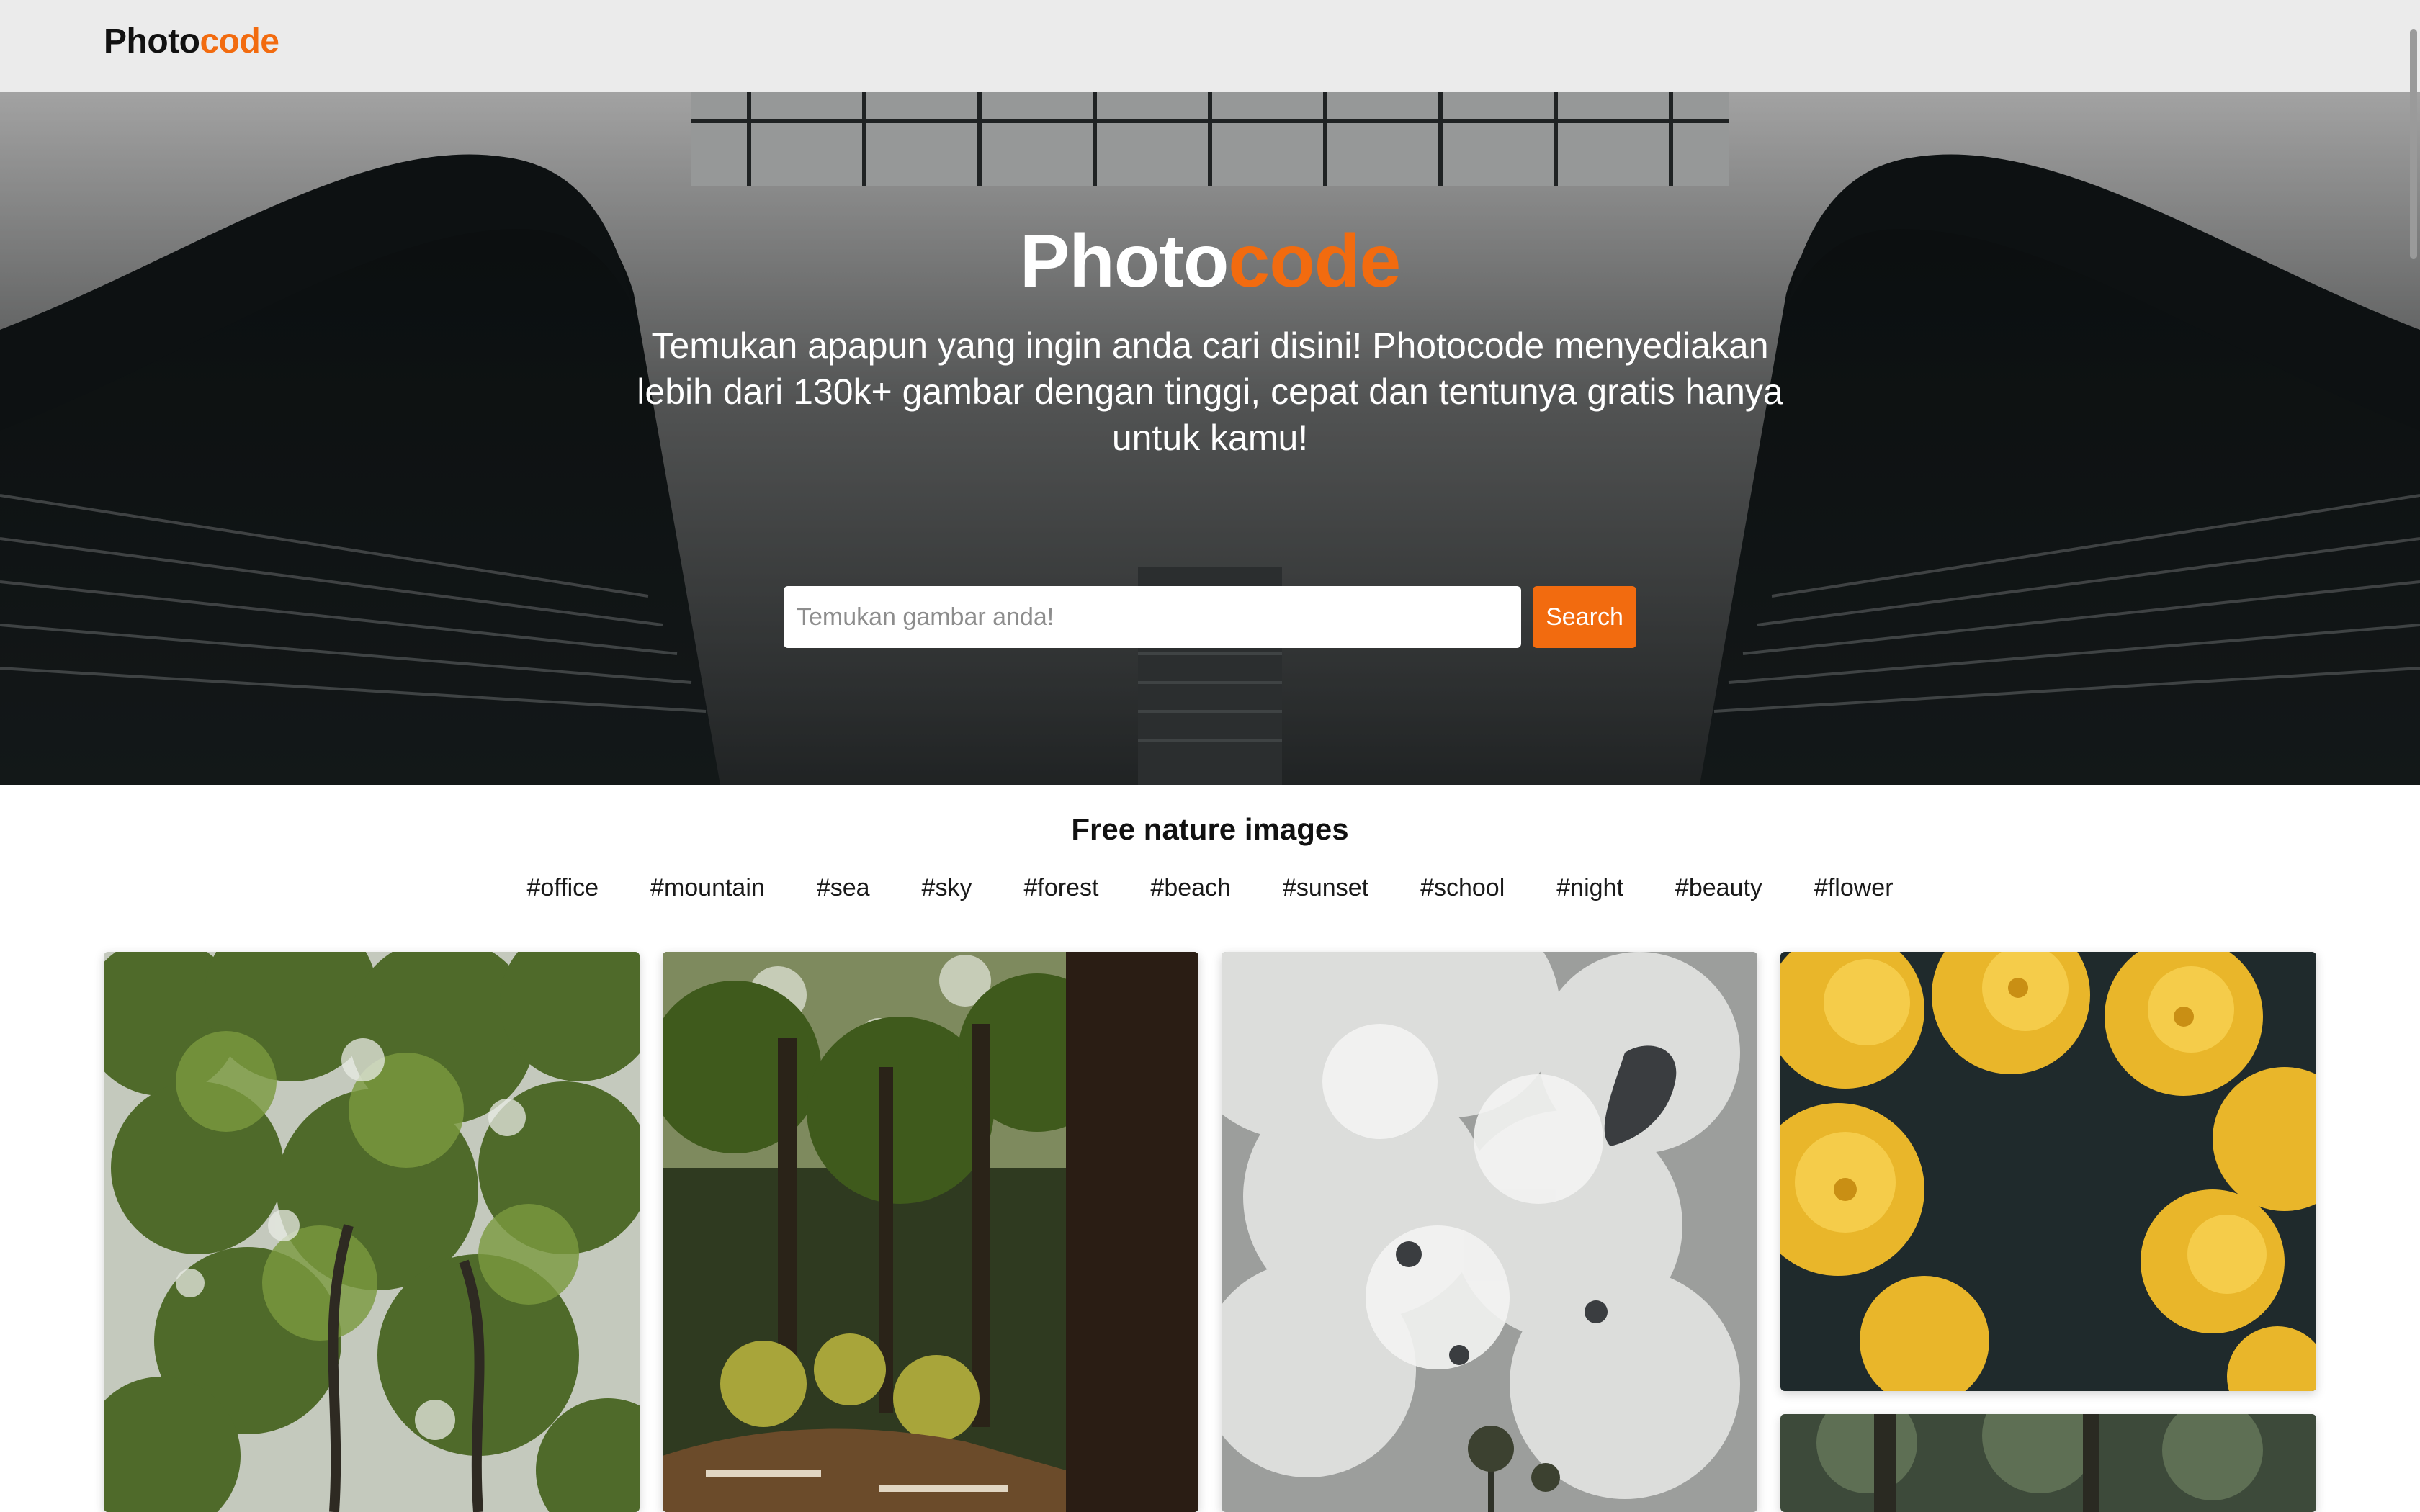 The width and height of the screenshot is (2420, 1512). Describe the element at coordinates (1325, 888) in the screenshot. I see `tag-sunset: #sunset` at that location.